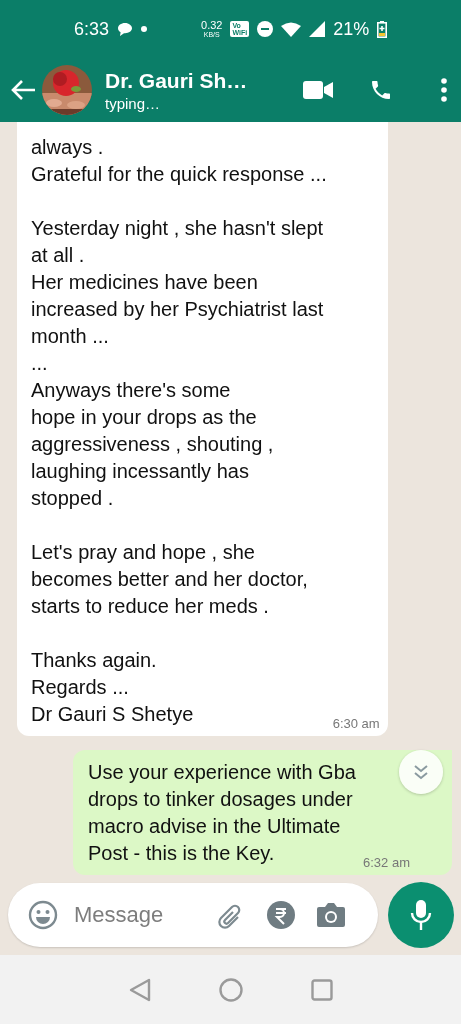 The width and height of the screenshot is (461, 1024). What do you see at coordinates (222, 813) in the screenshot?
I see `message-text: Use your experience with Gba drops to tinker dosages under macro advise in the Ultimate Post - this is the Key.` at bounding box center [222, 813].